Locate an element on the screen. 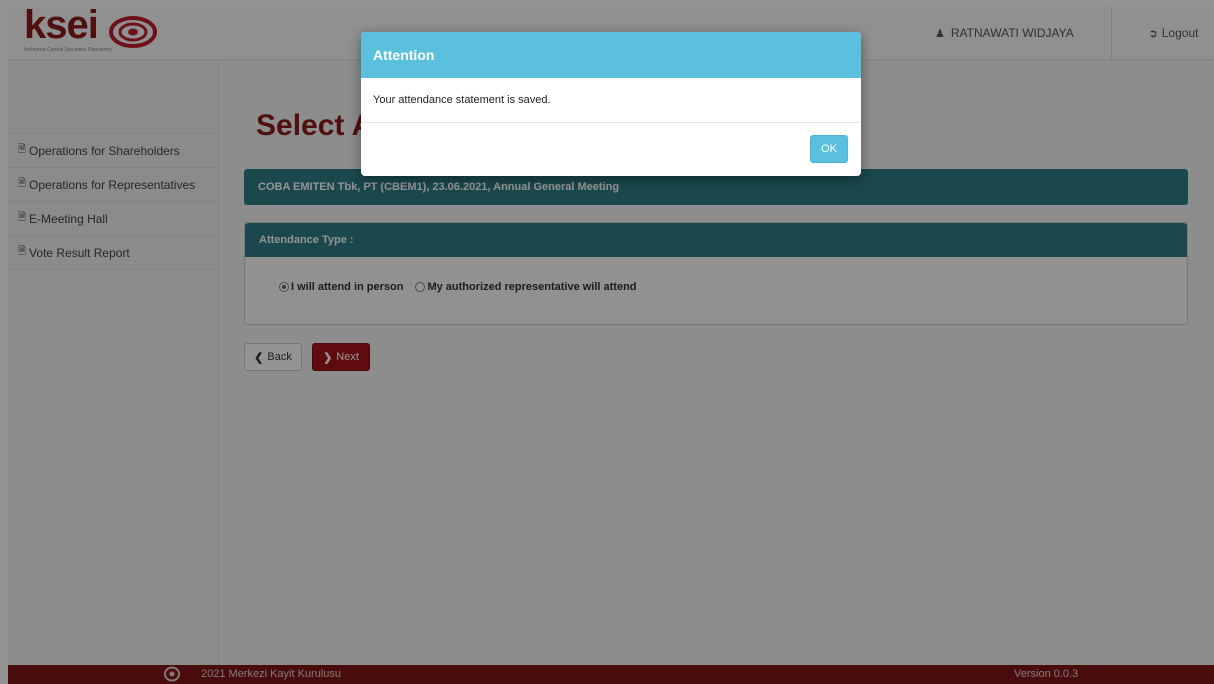  dialog-header: Attention is located at coordinates (611, 55).